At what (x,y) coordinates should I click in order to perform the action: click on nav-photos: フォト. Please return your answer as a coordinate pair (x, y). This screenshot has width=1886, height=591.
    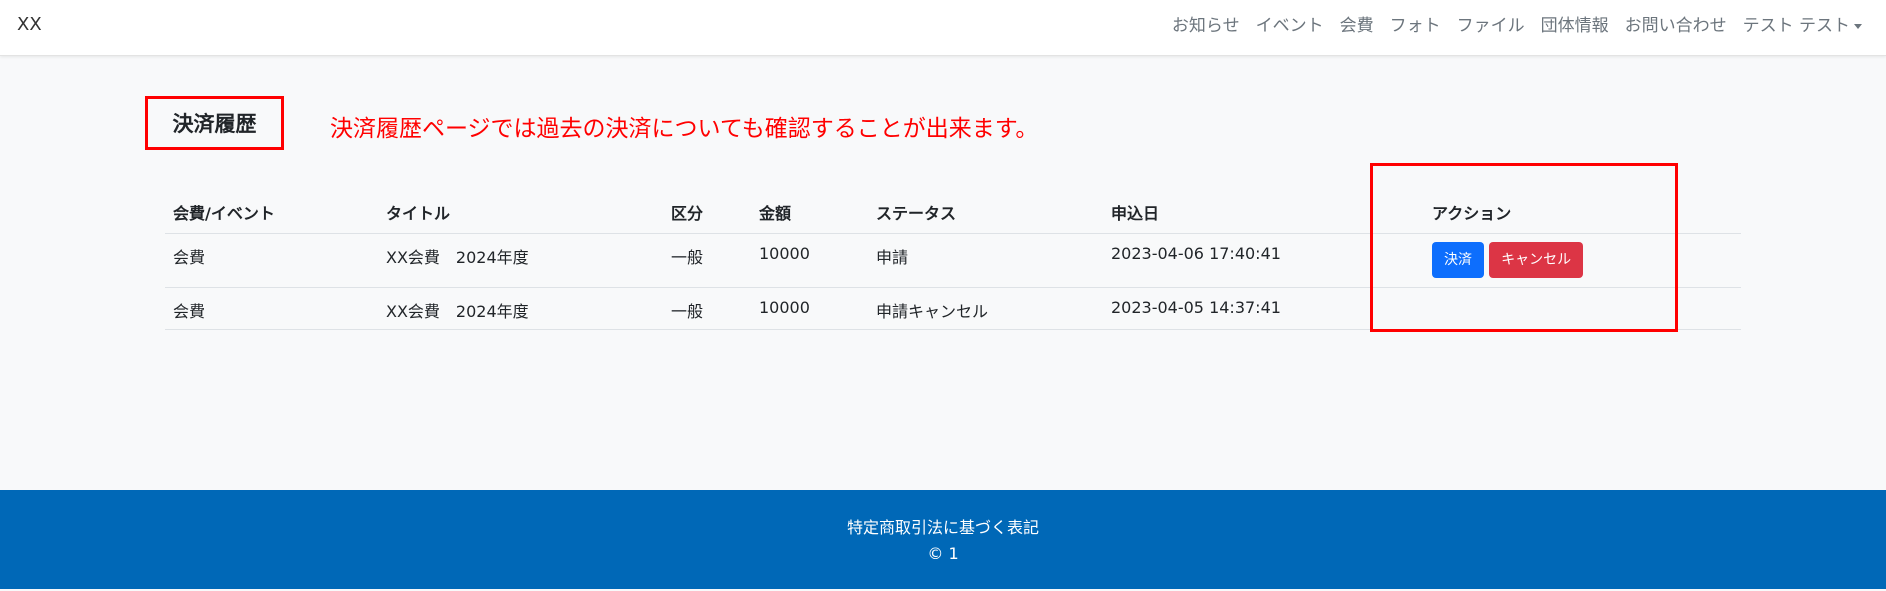
    Looking at the image, I should click on (1415, 26).